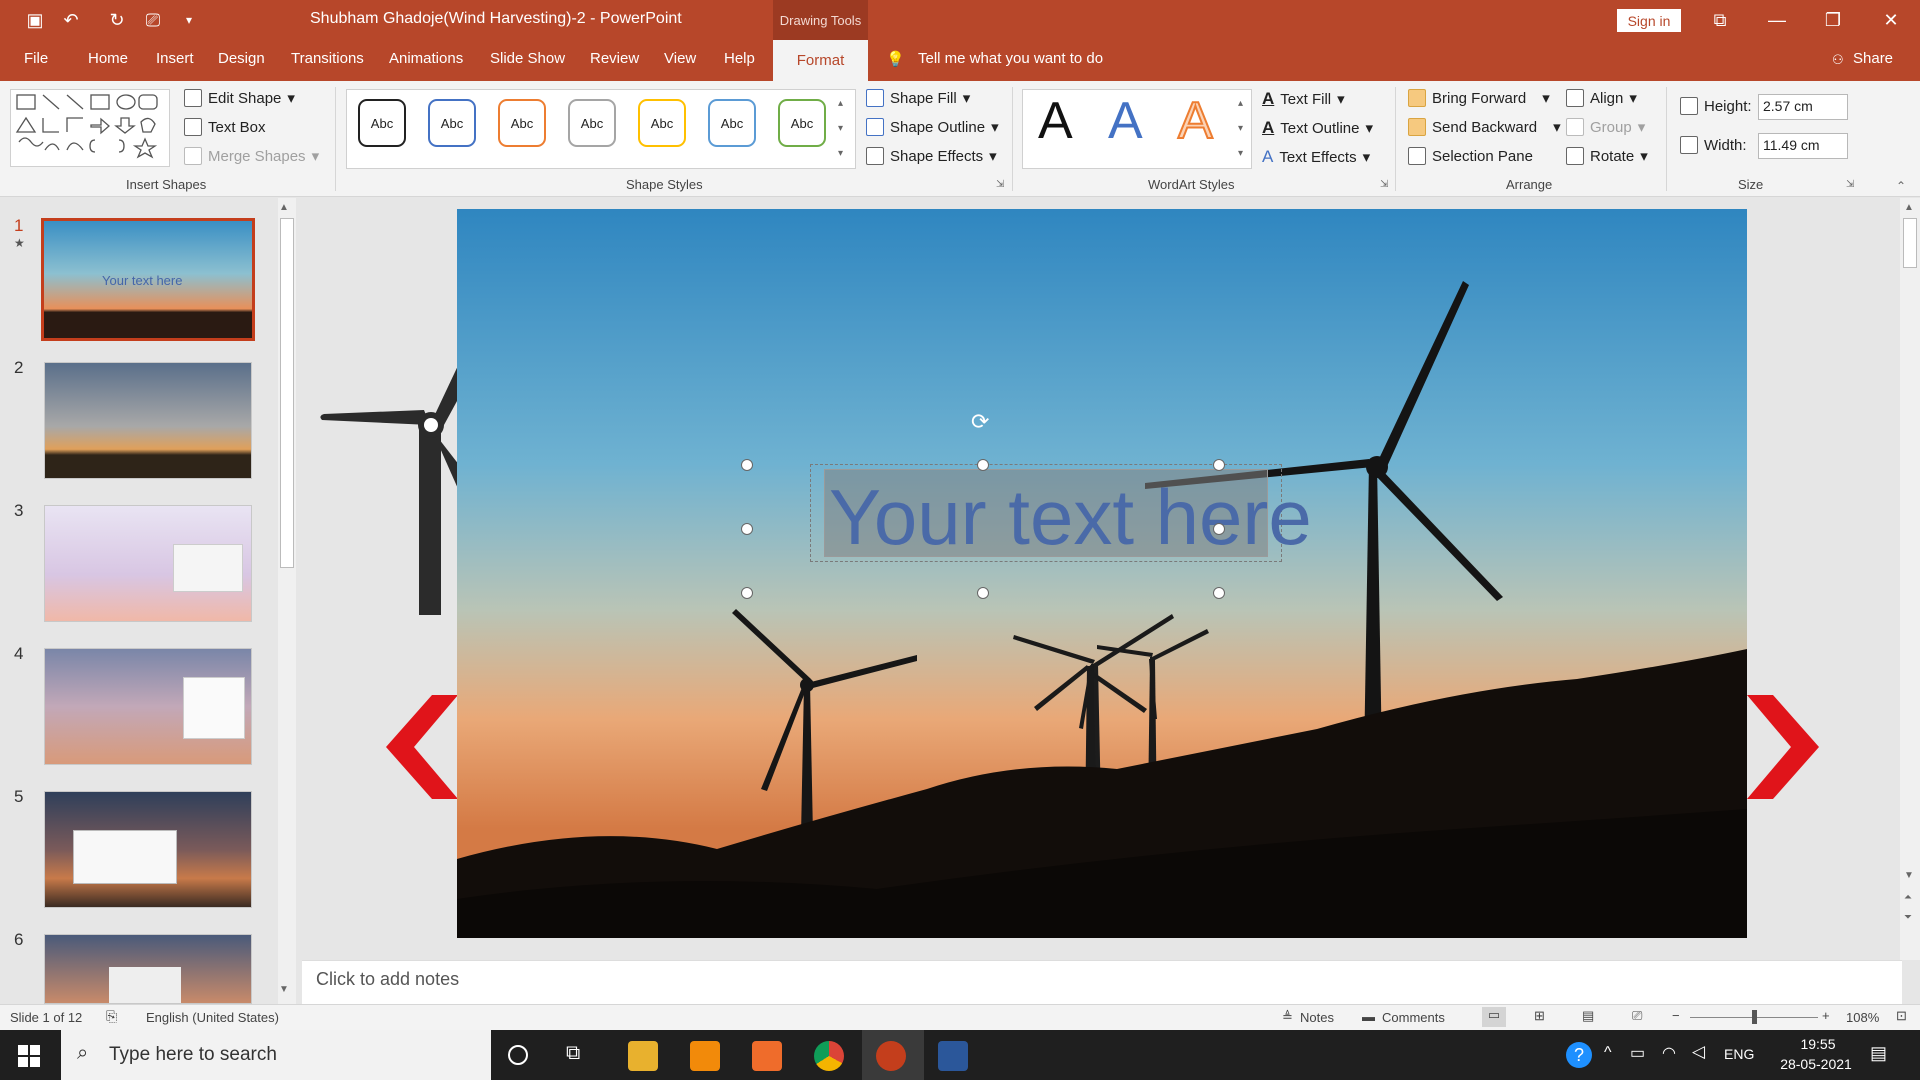  Describe the element at coordinates (614, 58) in the screenshot. I see `tab-review: Review` at that location.